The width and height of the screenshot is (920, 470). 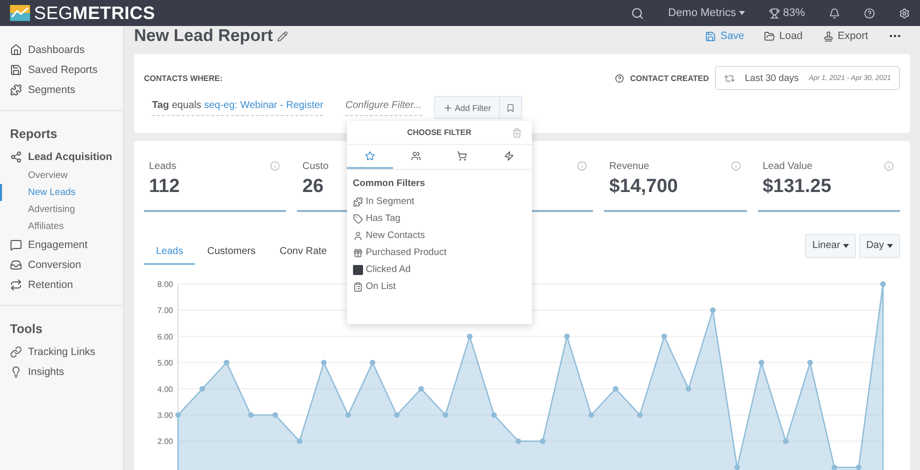 What do you see at coordinates (61, 226) in the screenshot?
I see `sidebar-subitem: Affiliates` at bounding box center [61, 226].